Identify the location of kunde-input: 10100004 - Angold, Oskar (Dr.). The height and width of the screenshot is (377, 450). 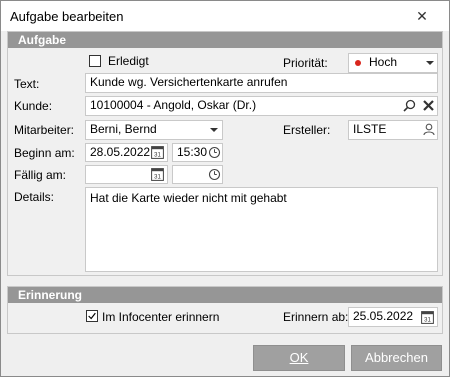
(261, 106).